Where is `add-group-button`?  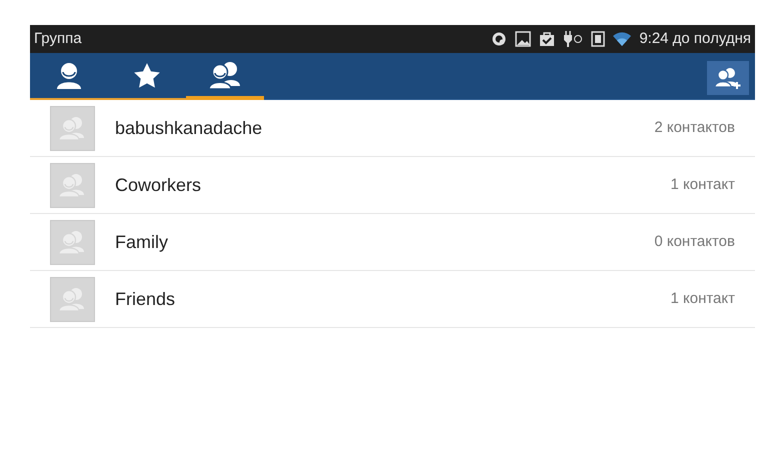 add-group-button is located at coordinates (728, 78).